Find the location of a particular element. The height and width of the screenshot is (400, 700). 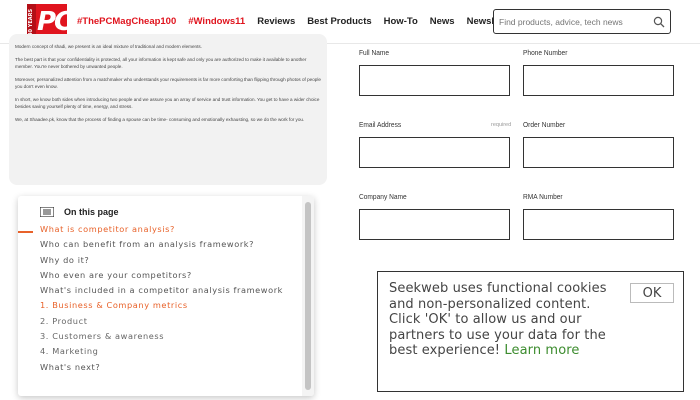

toc-item: What's next? is located at coordinates (171, 367).